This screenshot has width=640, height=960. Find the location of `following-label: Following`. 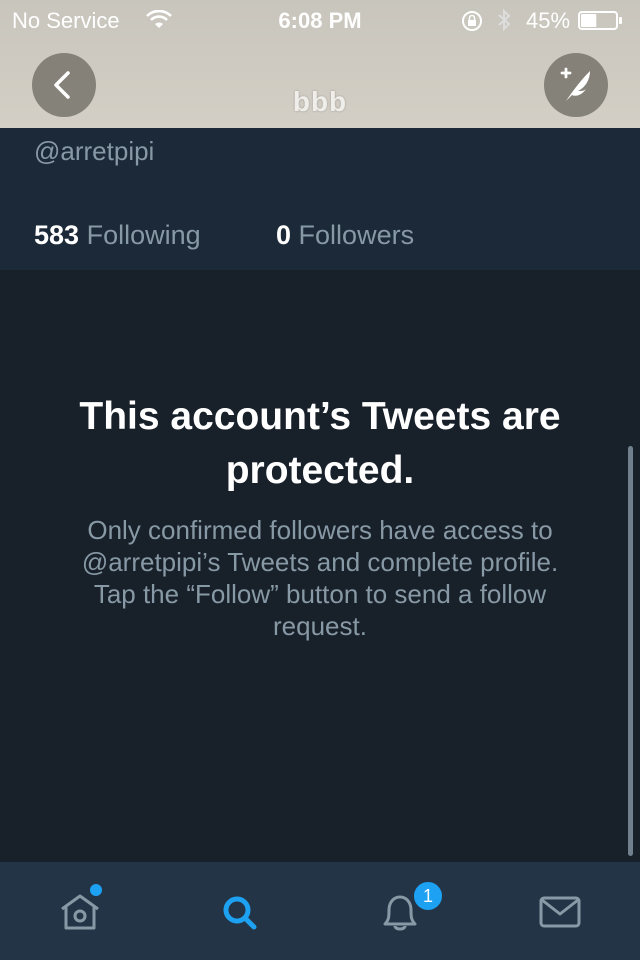

following-label: Following is located at coordinates (143, 235).